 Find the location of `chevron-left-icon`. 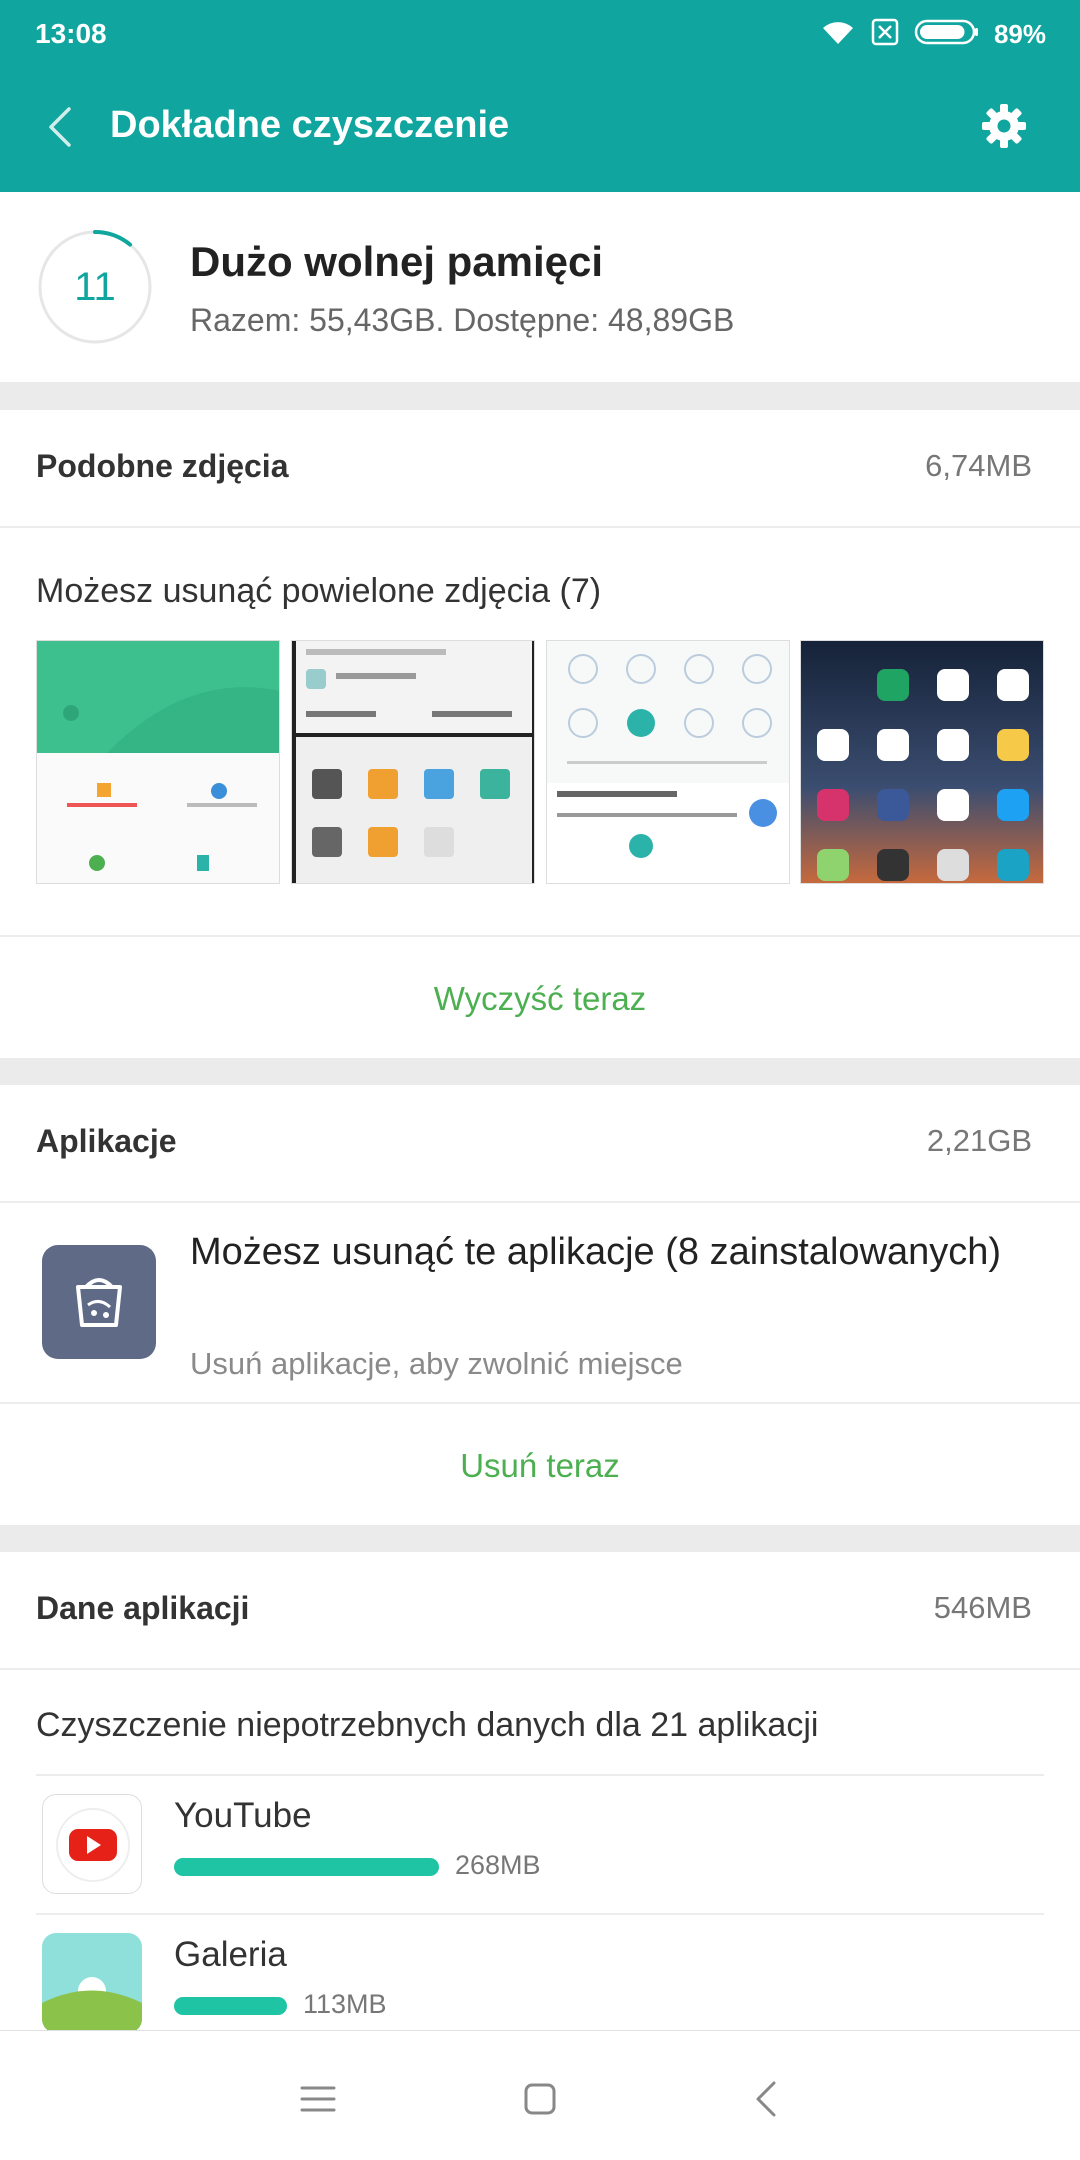

chevron-left-icon is located at coordinates (60, 129).